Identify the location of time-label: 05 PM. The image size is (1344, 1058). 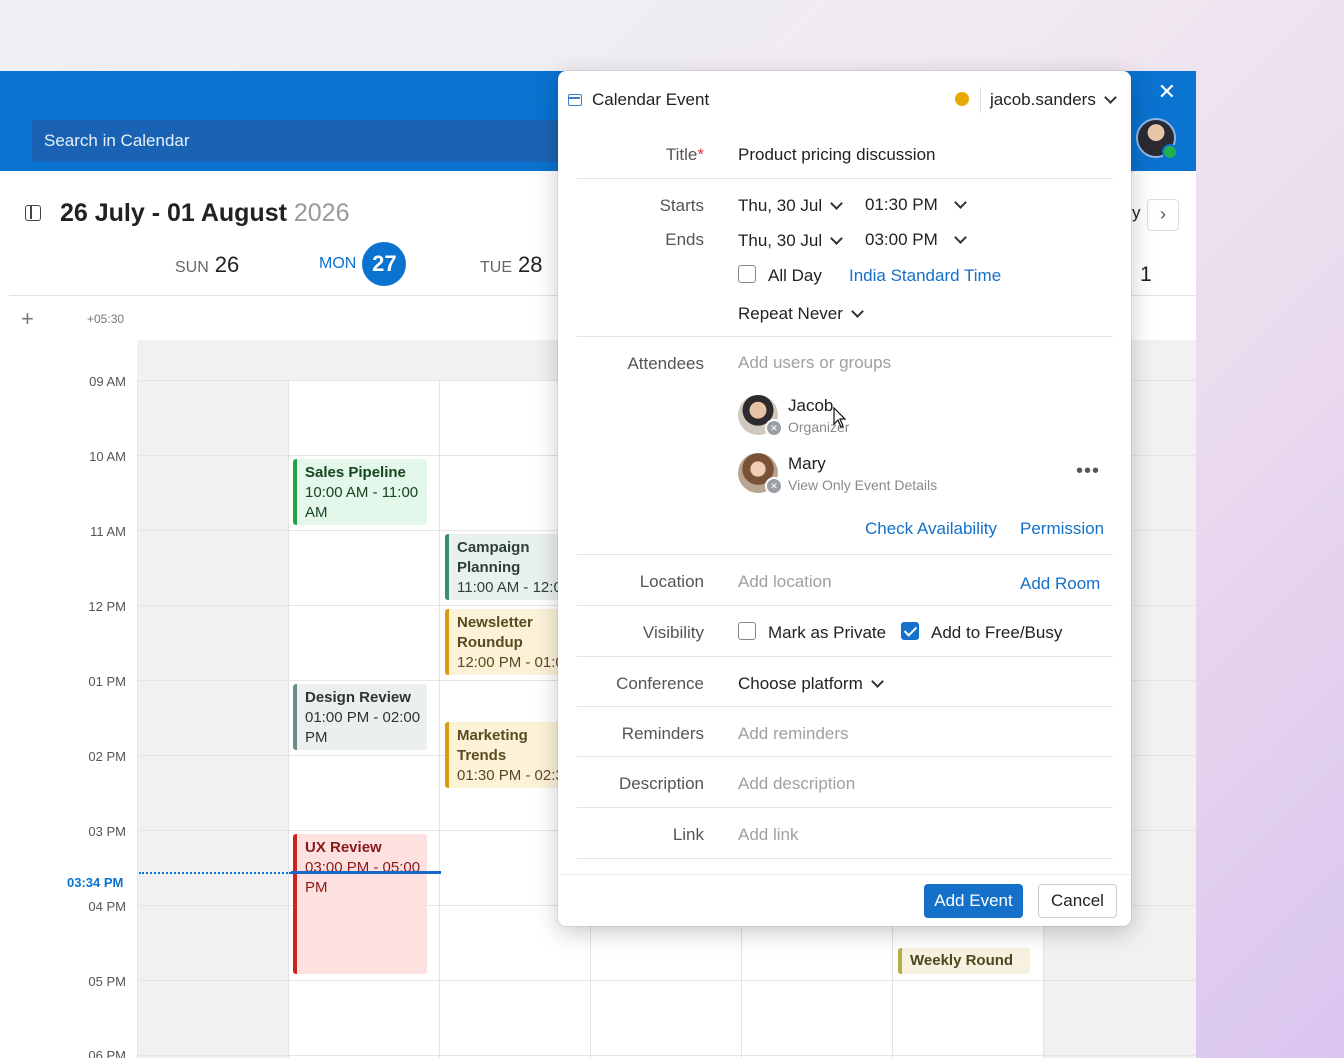
(107, 981).